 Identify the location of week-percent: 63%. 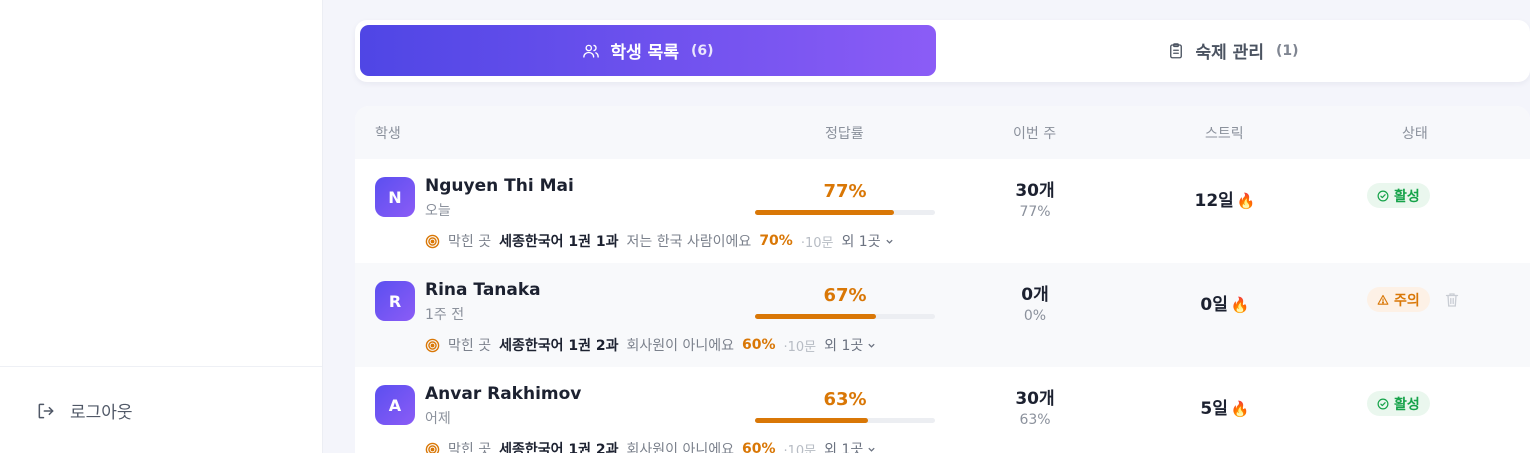
(1035, 420).